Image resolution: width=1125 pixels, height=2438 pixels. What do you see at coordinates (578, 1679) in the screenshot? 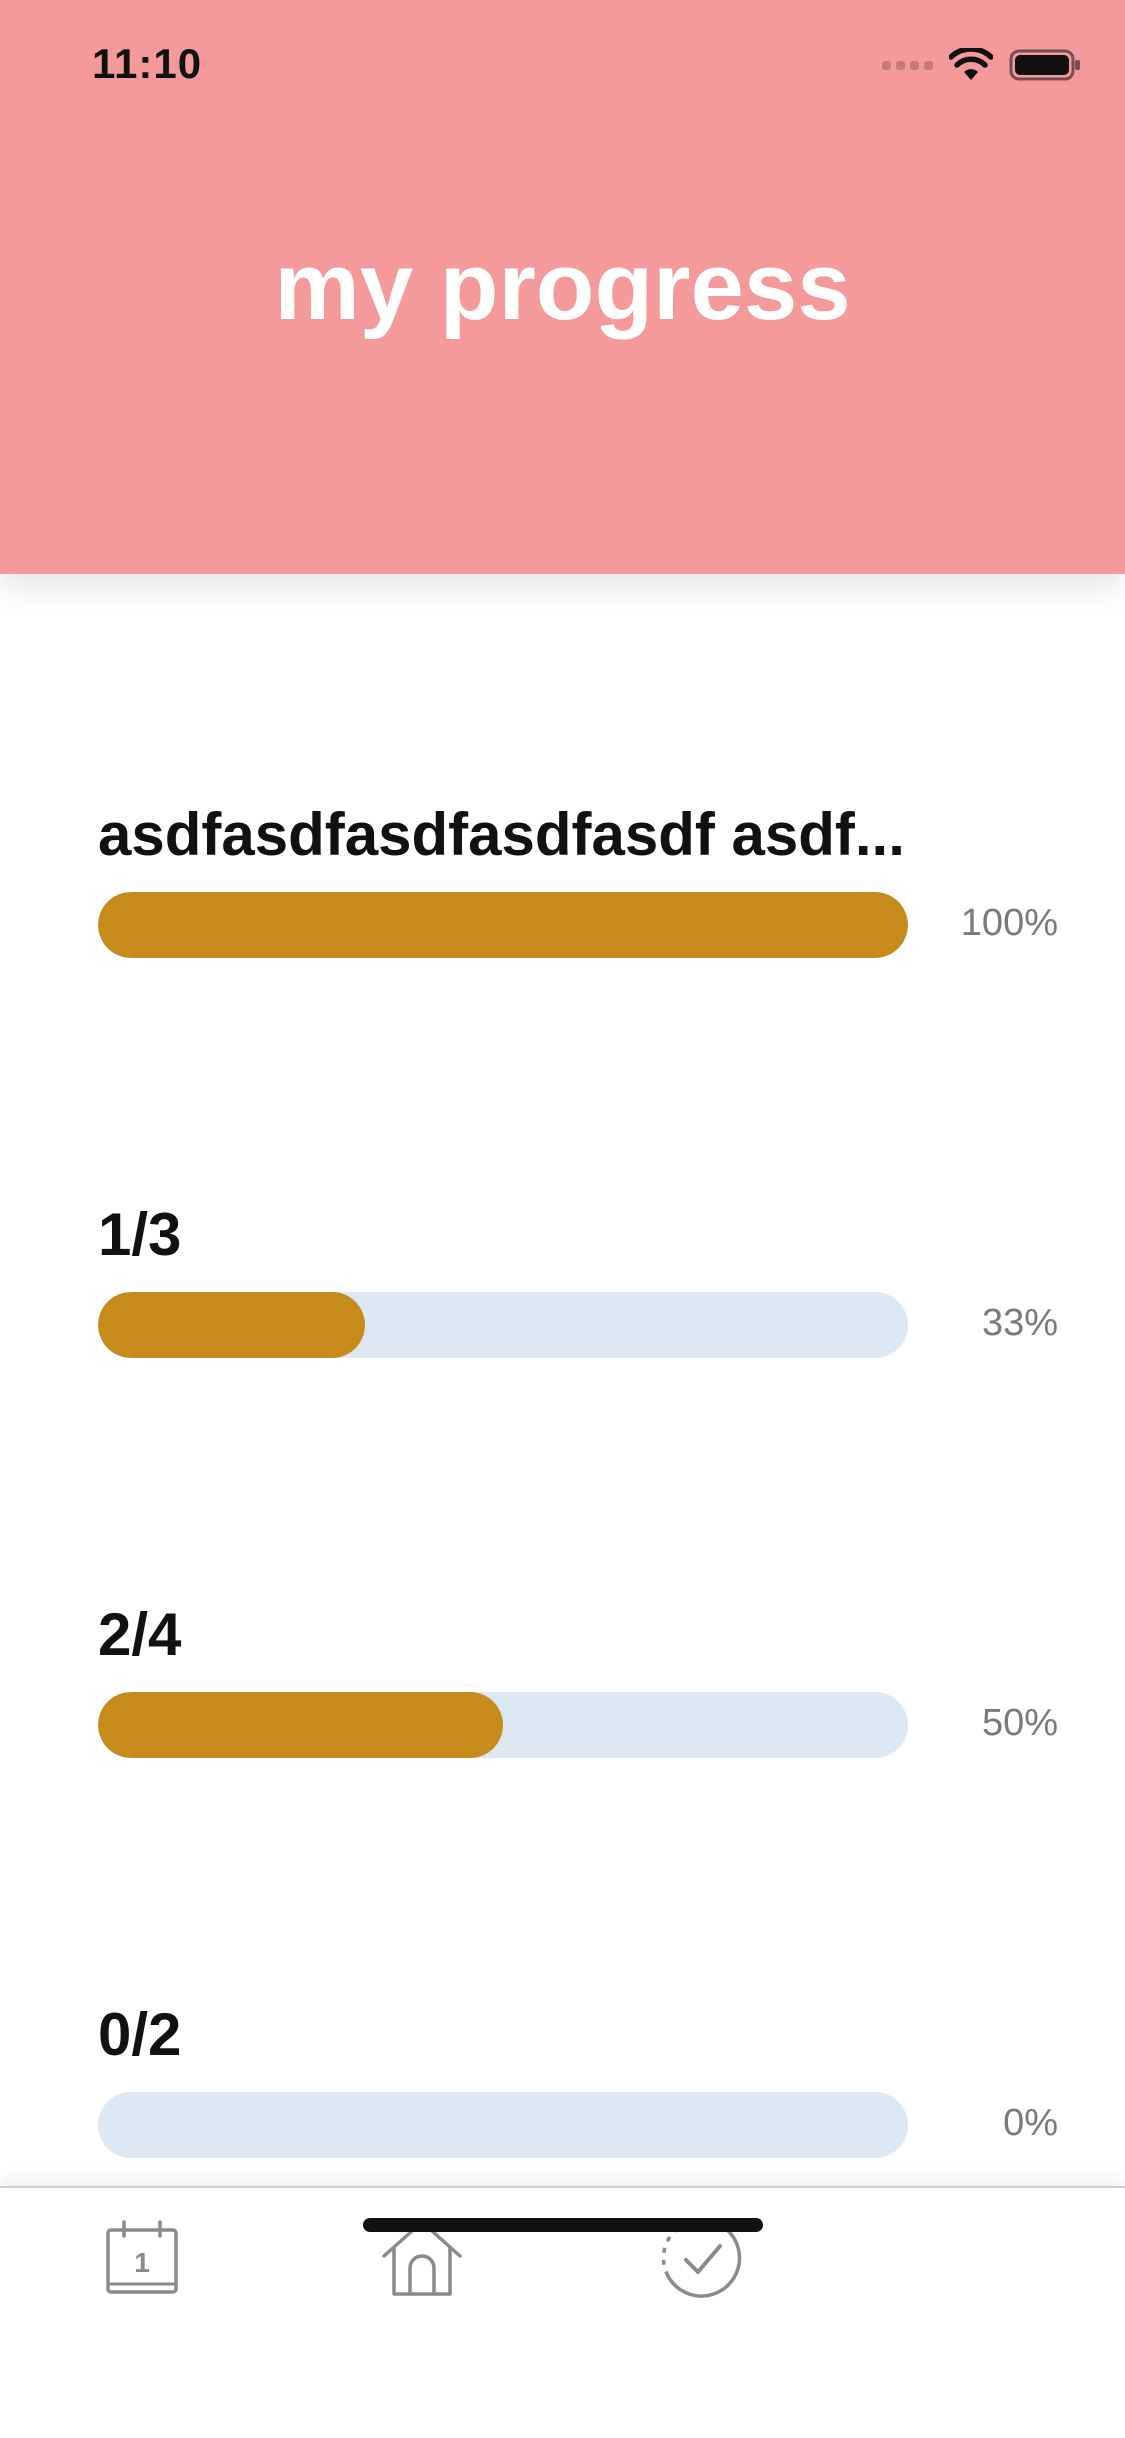
I see `list-item: 2/4 50%` at bounding box center [578, 1679].